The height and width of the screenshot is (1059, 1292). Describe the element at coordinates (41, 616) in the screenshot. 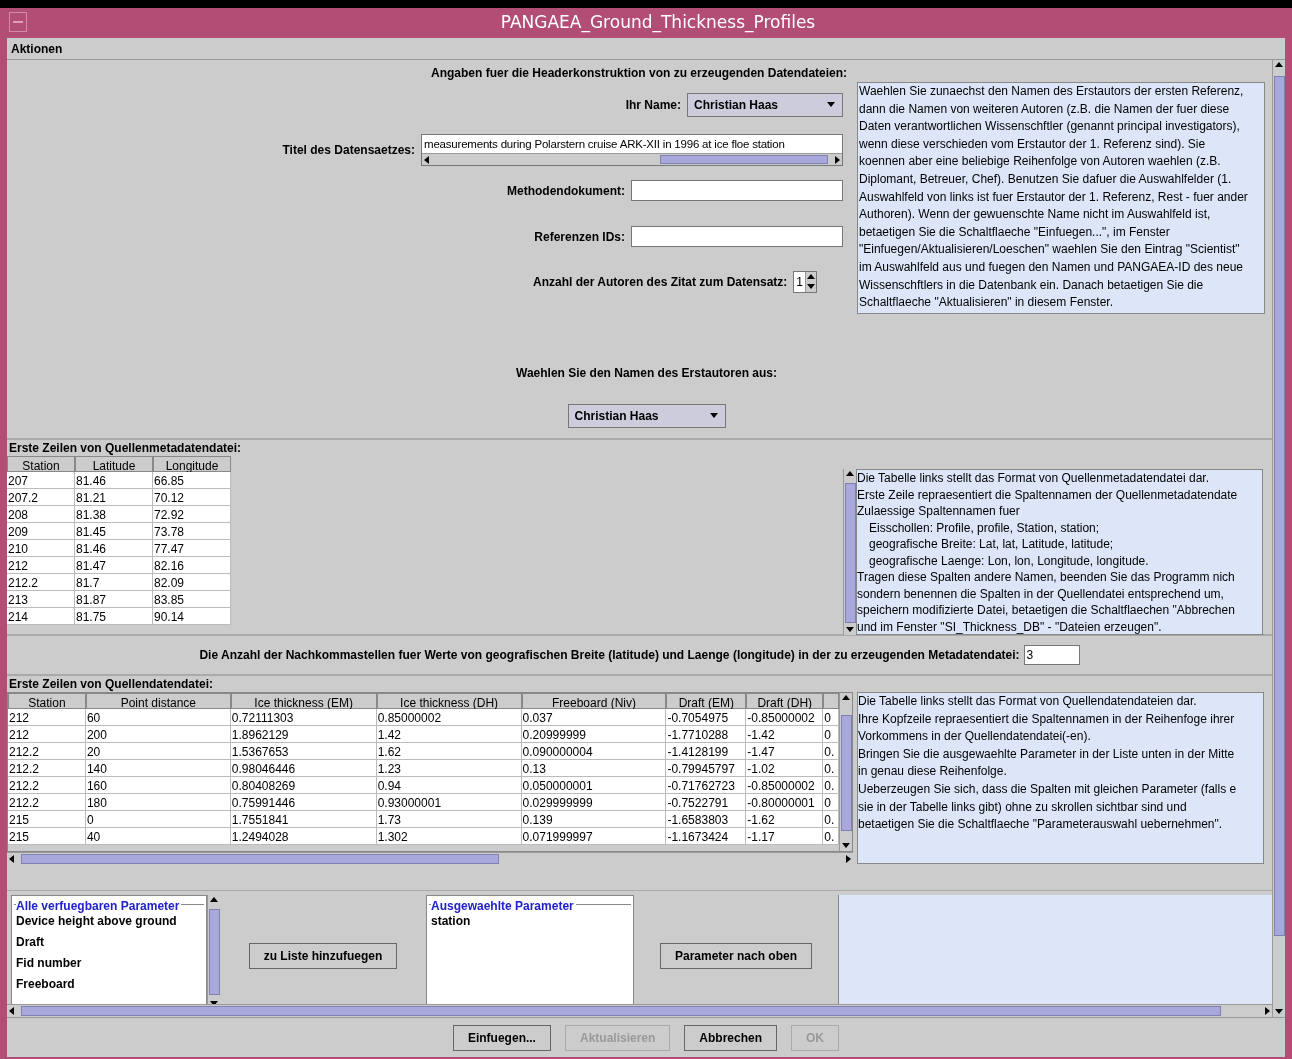

I see `table-cell: 214` at that location.